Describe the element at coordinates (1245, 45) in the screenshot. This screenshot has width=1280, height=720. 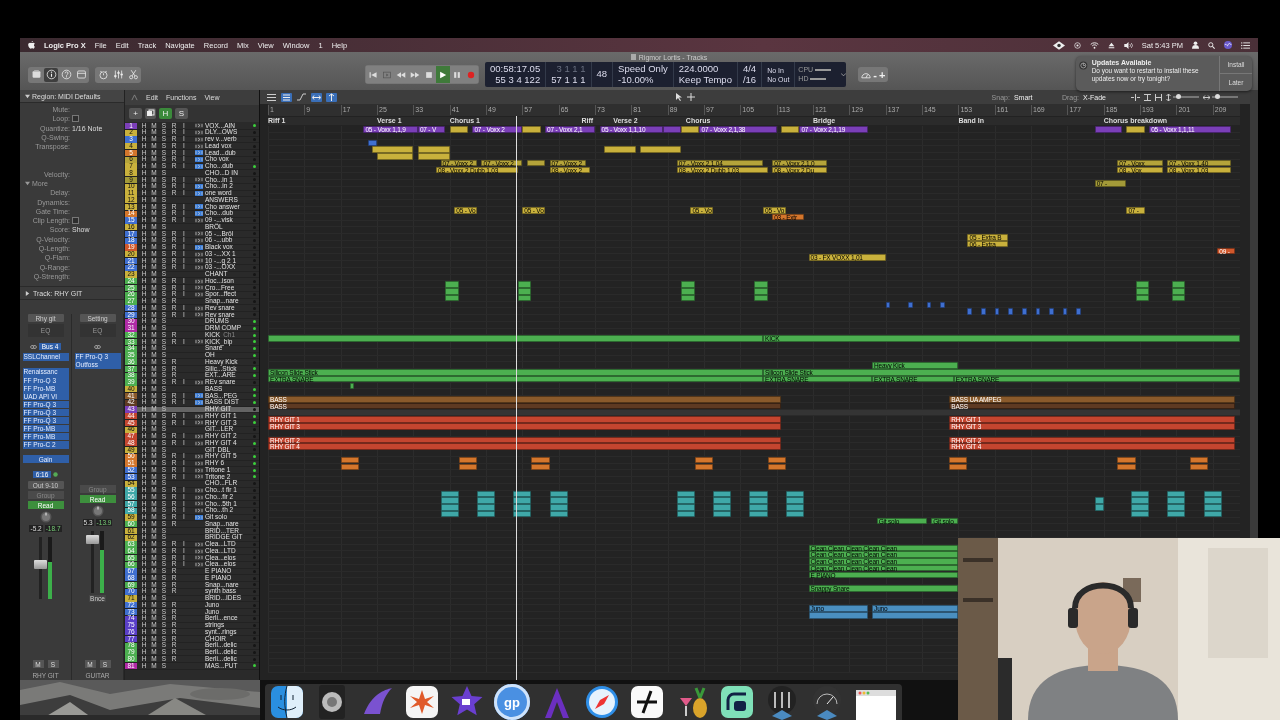
I see `list-icon` at that location.